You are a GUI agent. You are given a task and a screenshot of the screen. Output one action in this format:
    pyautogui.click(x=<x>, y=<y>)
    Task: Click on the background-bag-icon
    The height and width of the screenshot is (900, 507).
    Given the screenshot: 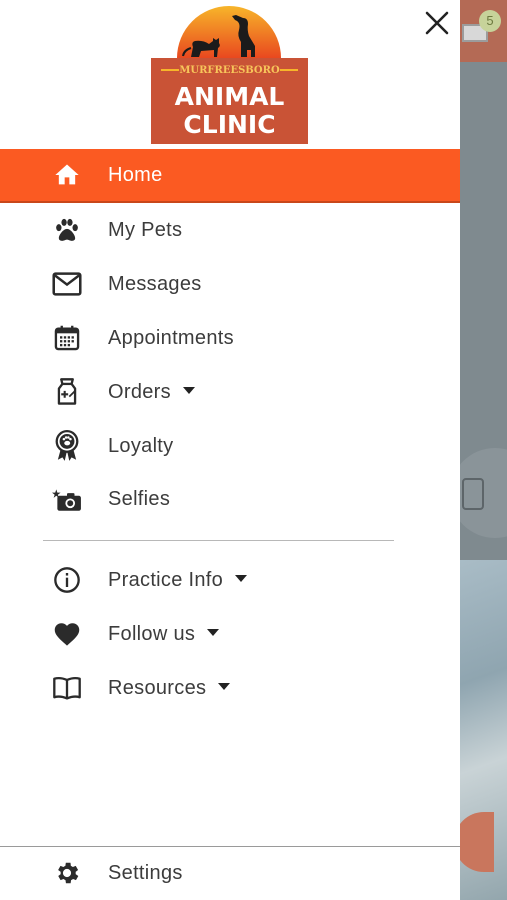 What is the action you would take?
    pyautogui.click(x=473, y=494)
    